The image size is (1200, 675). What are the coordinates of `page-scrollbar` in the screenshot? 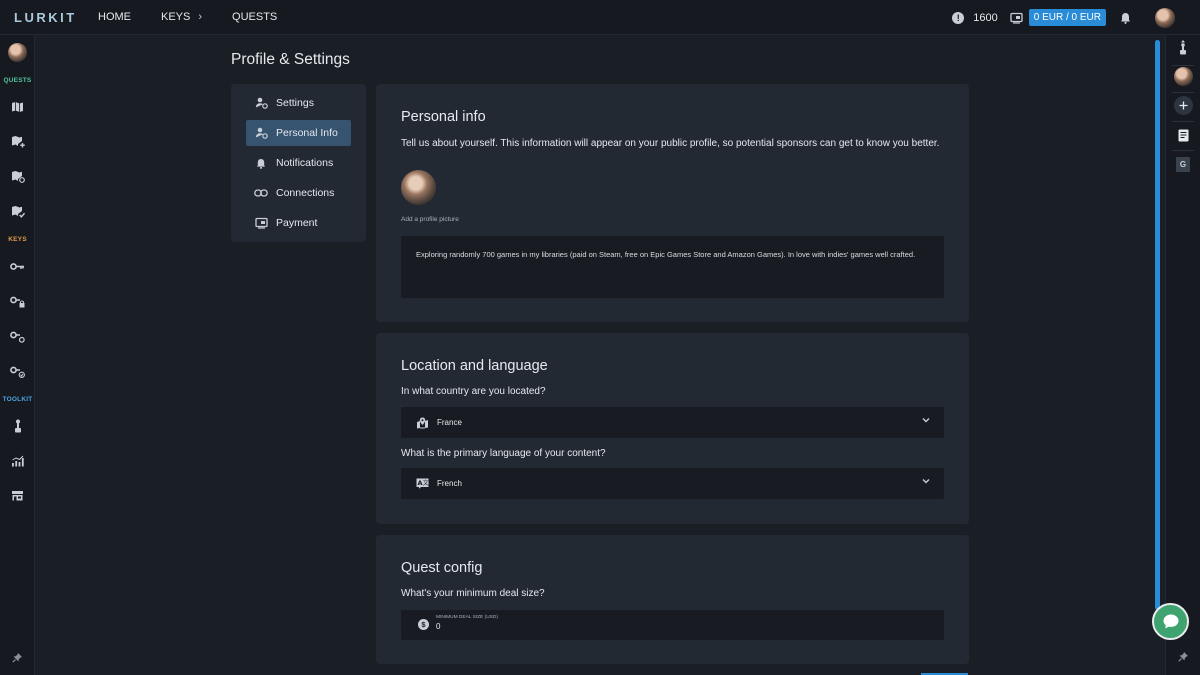 It's located at (1157, 325).